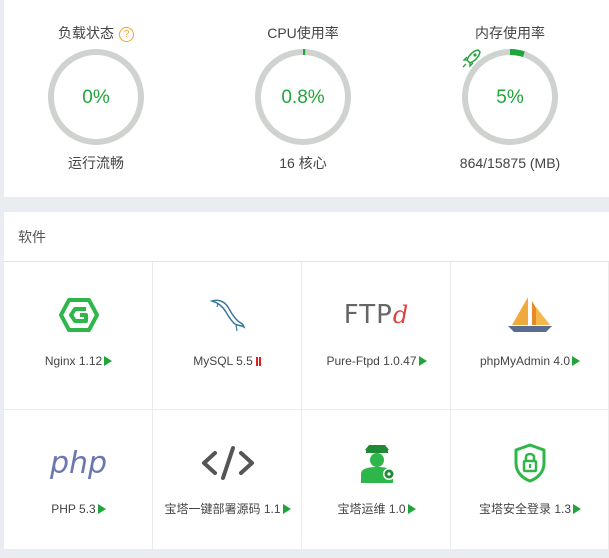 The image size is (609, 558). I want to click on software-label: PHP 5.3, so click(78, 509).